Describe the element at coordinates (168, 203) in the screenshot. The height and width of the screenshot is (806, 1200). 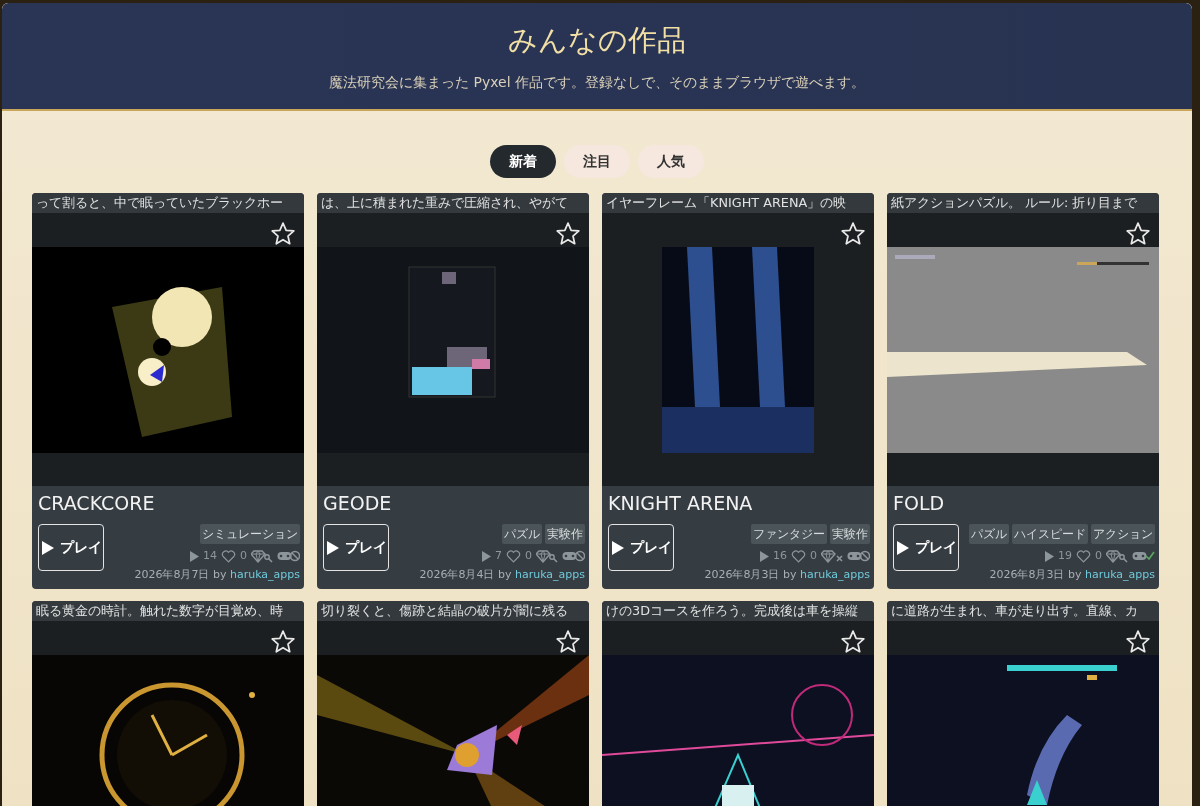
I see `game-description: って割ると、中で眠っていたブラックホー` at that location.